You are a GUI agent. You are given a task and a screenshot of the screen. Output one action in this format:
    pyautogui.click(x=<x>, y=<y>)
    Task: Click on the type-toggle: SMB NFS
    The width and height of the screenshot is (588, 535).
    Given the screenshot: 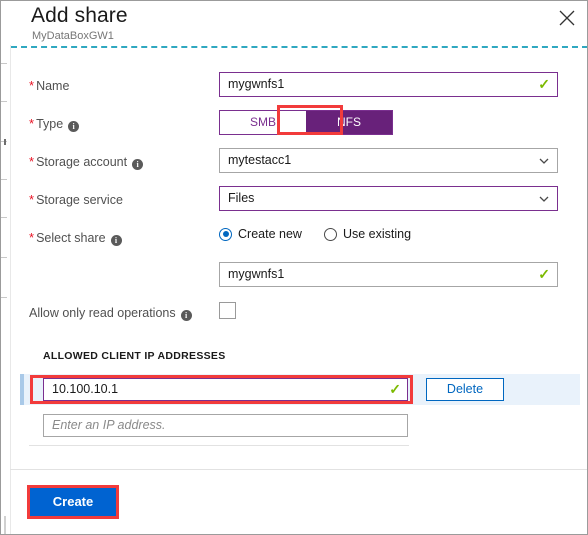 What is the action you would take?
    pyautogui.click(x=306, y=122)
    